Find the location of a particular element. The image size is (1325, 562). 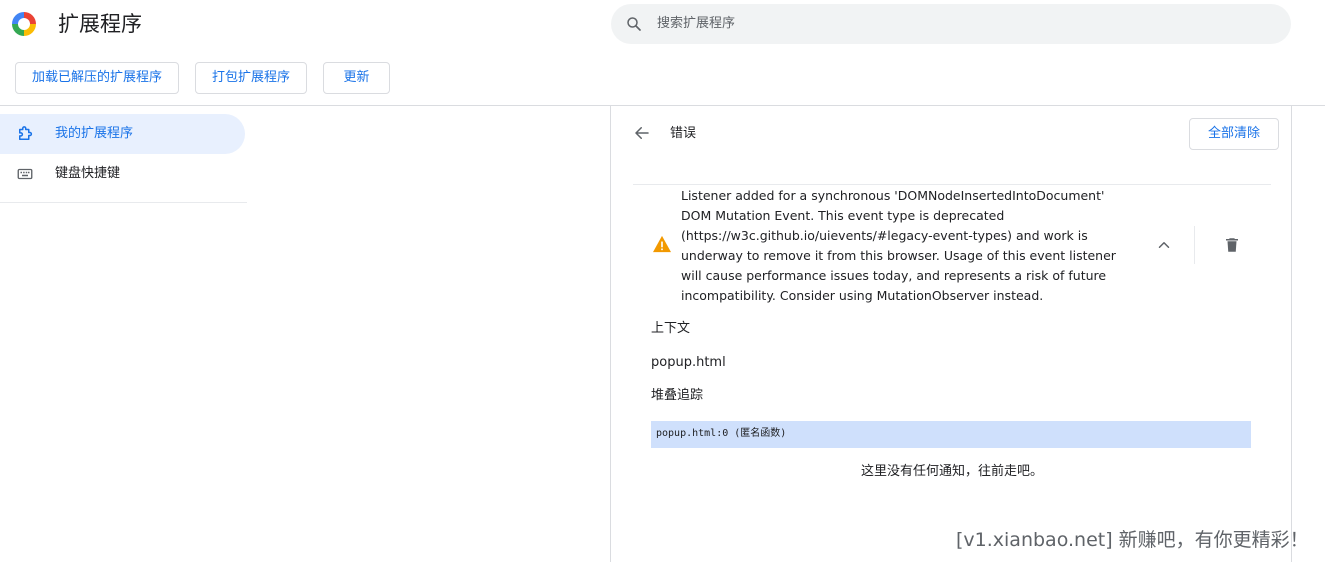

trash-icon is located at coordinates (1232, 245).